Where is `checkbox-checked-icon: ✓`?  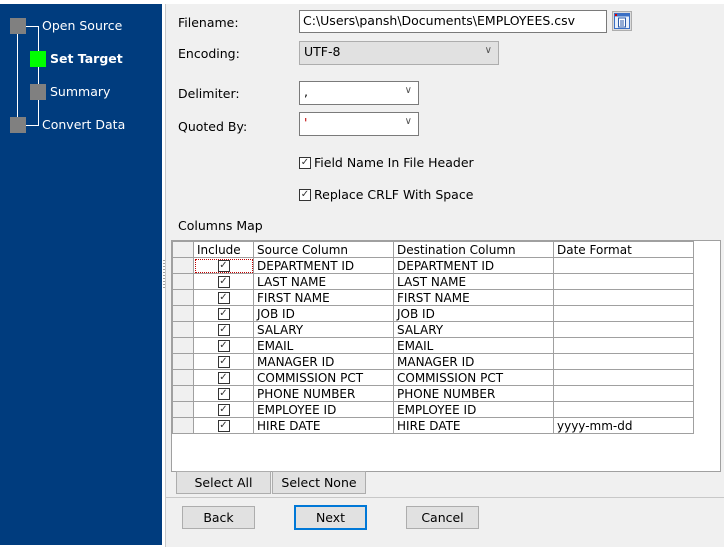 checkbox-checked-icon: ✓ is located at coordinates (305, 162).